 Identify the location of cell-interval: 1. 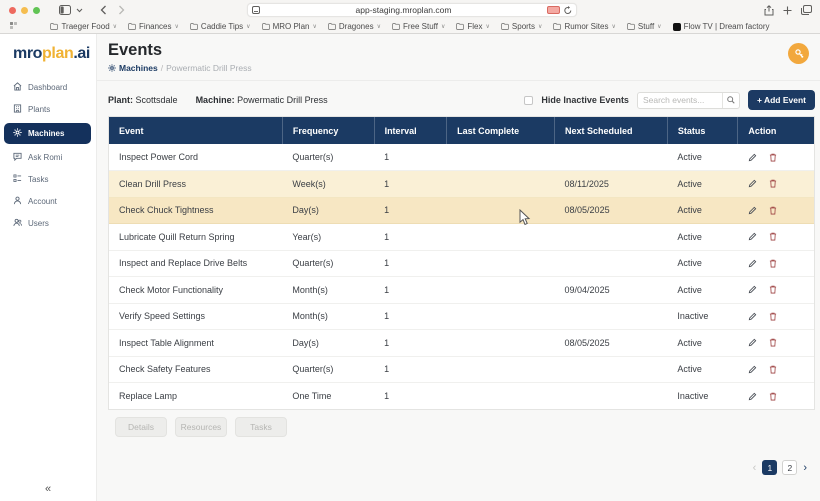
(410, 343).